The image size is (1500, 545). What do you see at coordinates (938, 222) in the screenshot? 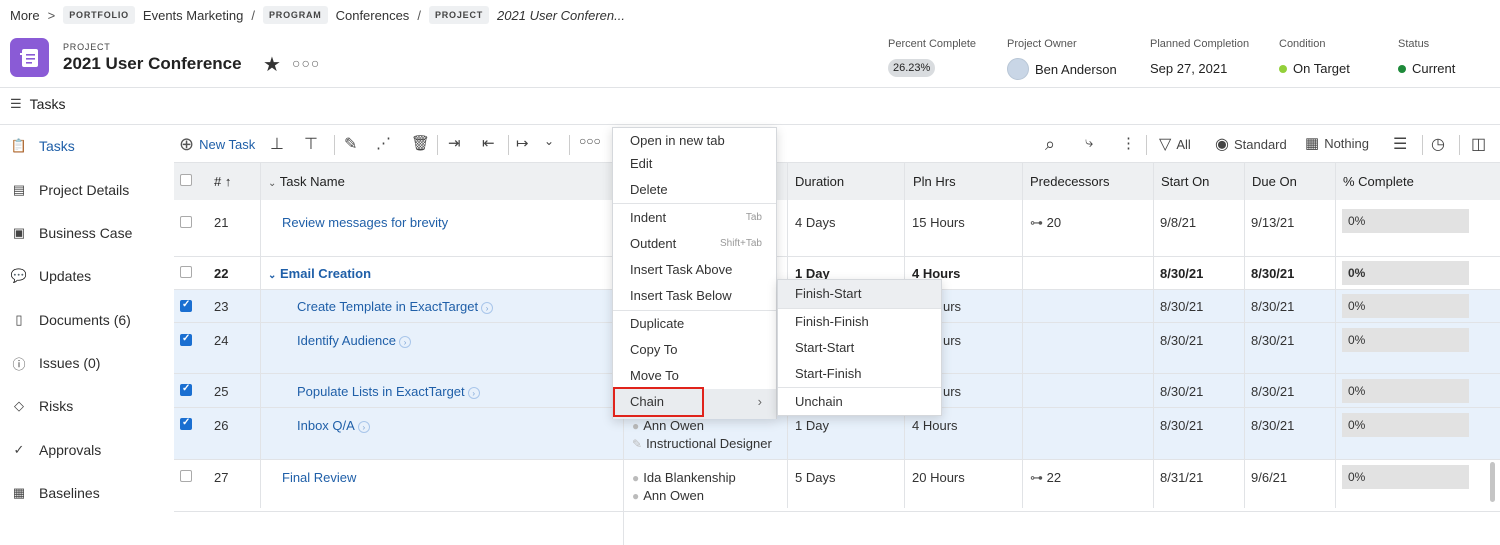
I see `pln-hrs-cell: 15 Hours` at bounding box center [938, 222].